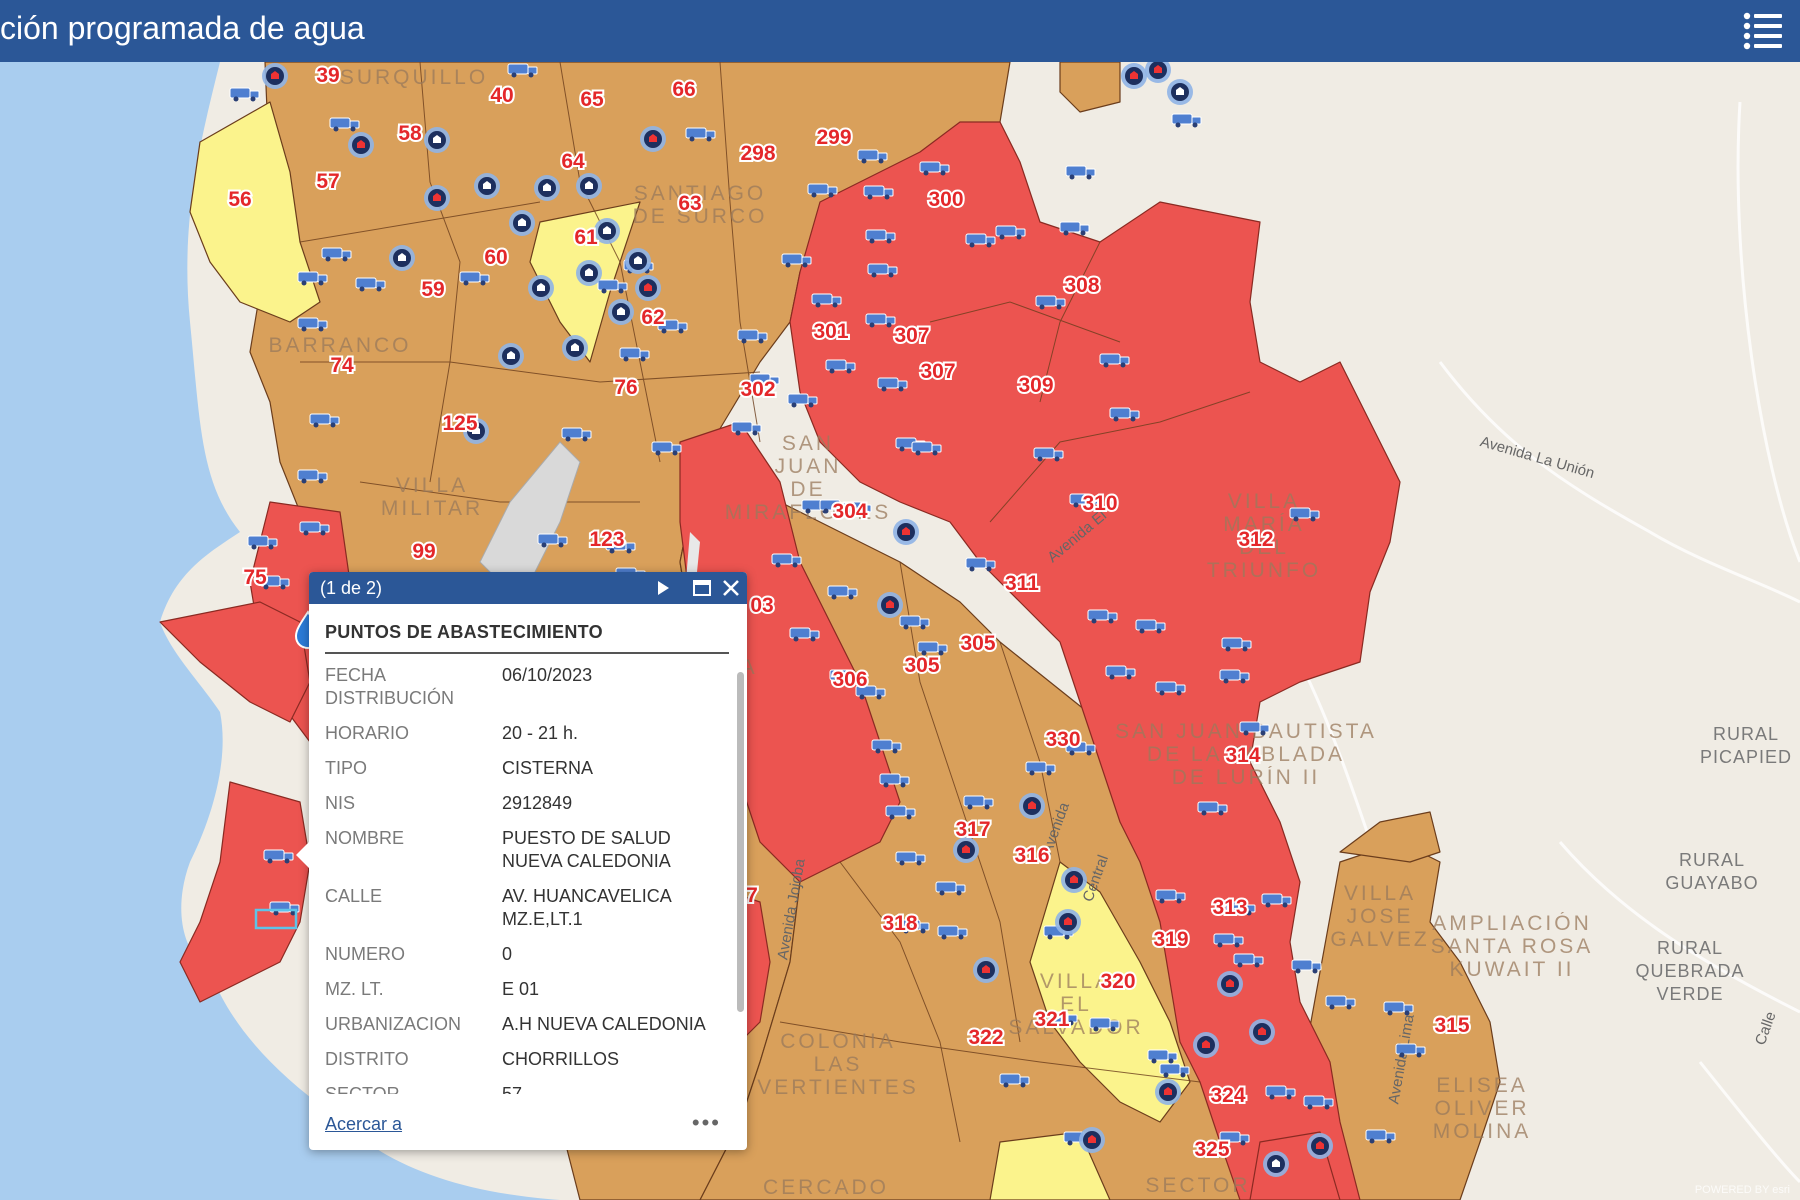 This screenshot has width=1800, height=1200. What do you see at coordinates (1379, 939) in the screenshot?
I see `place-name-line: GALVEZ` at bounding box center [1379, 939].